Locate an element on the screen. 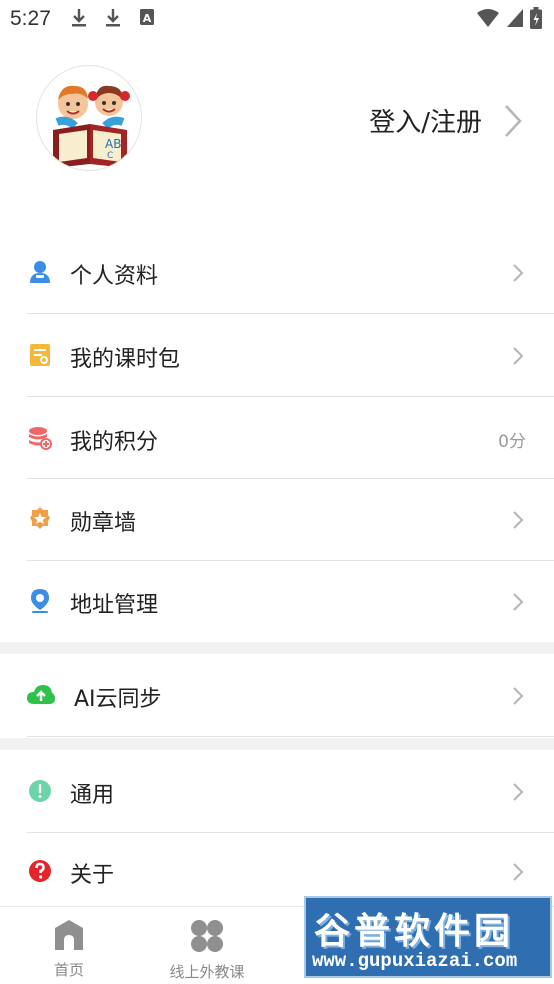 This screenshot has width=554, height=984. watermark: 谷普软件园 www.gupuxiazai.com is located at coordinates (428, 937).